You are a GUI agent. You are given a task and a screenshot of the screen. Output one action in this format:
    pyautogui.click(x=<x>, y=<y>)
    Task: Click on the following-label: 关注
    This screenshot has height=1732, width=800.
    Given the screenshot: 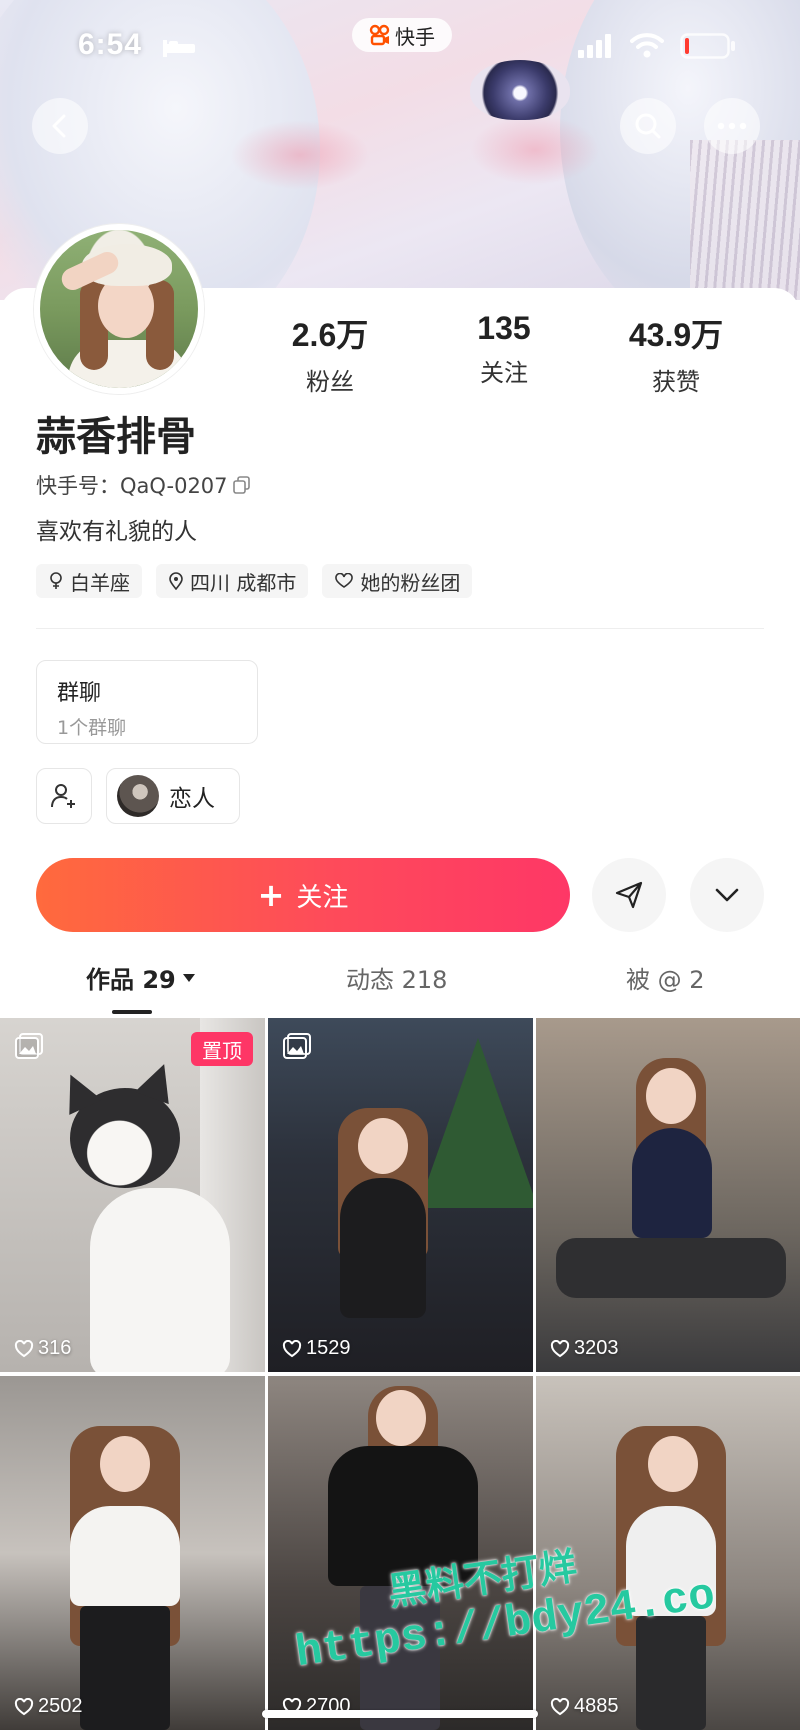 What is the action you would take?
    pyautogui.click(x=504, y=373)
    